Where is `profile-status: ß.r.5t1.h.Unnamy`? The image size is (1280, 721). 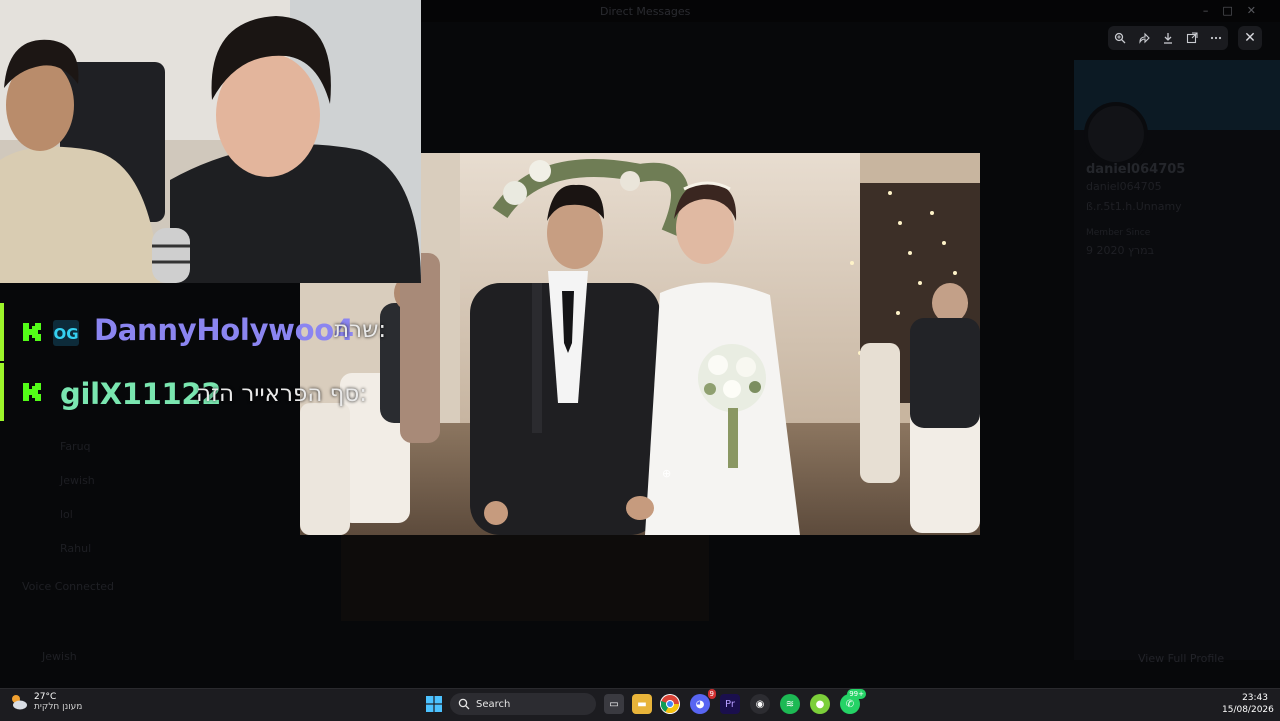
profile-status: ß.r.5t1.h.Unnamy is located at coordinates (1134, 206).